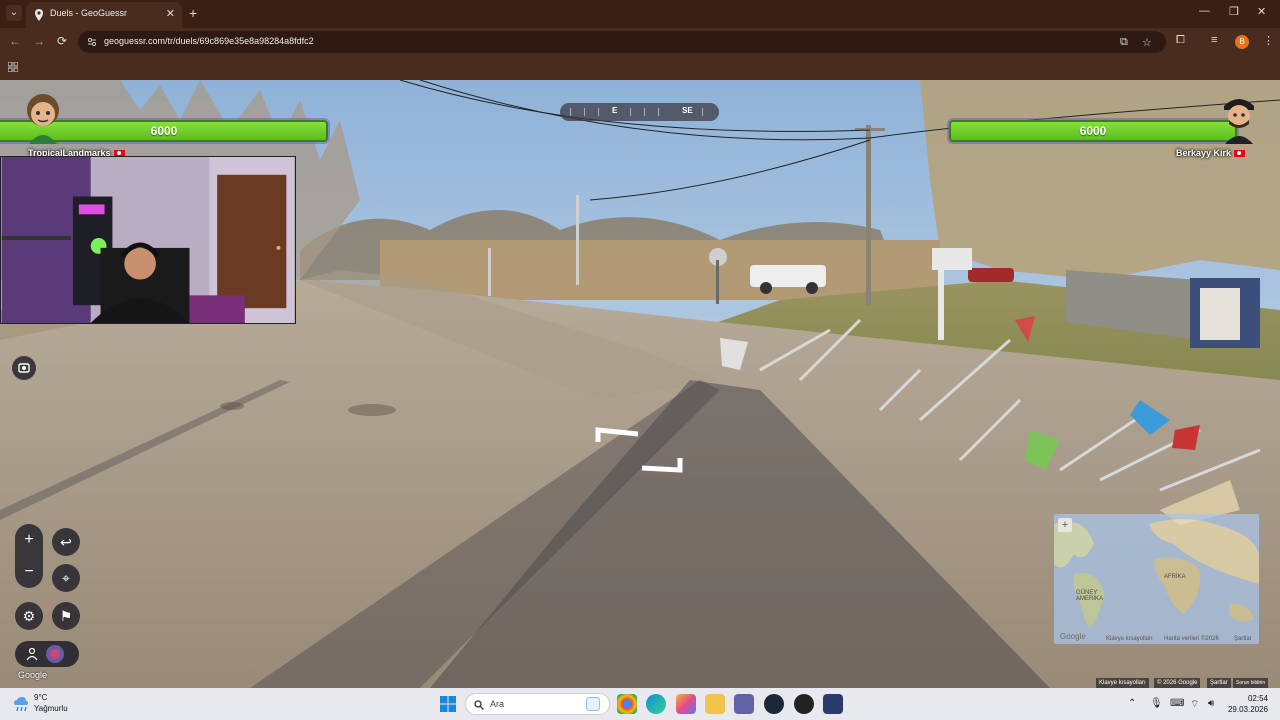 Image resolution: width=1280 pixels, height=720 pixels. Describe the element at coordinates (479, 705) in the screenshot. I see `search-icon` at that location.